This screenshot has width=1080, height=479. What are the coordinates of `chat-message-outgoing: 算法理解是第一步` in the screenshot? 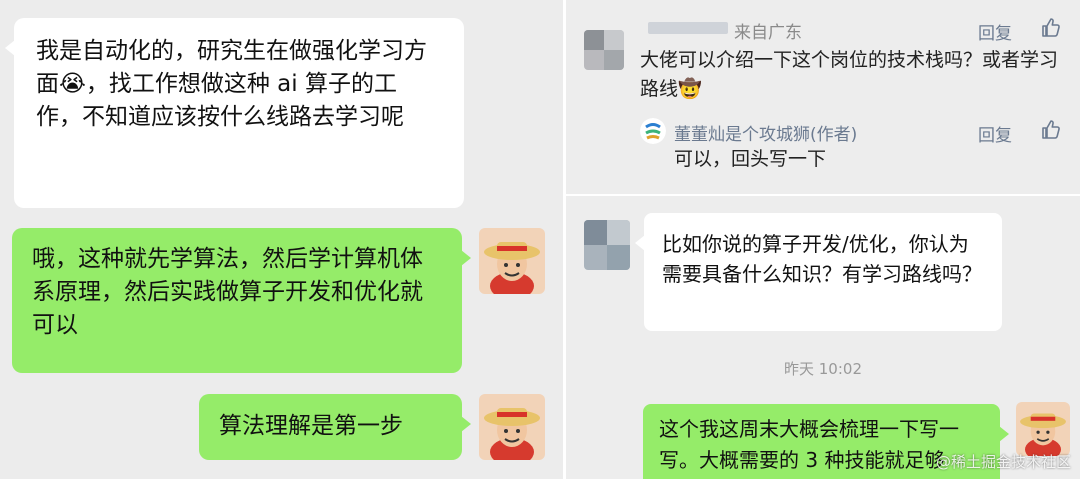 It's located at (335, 427).